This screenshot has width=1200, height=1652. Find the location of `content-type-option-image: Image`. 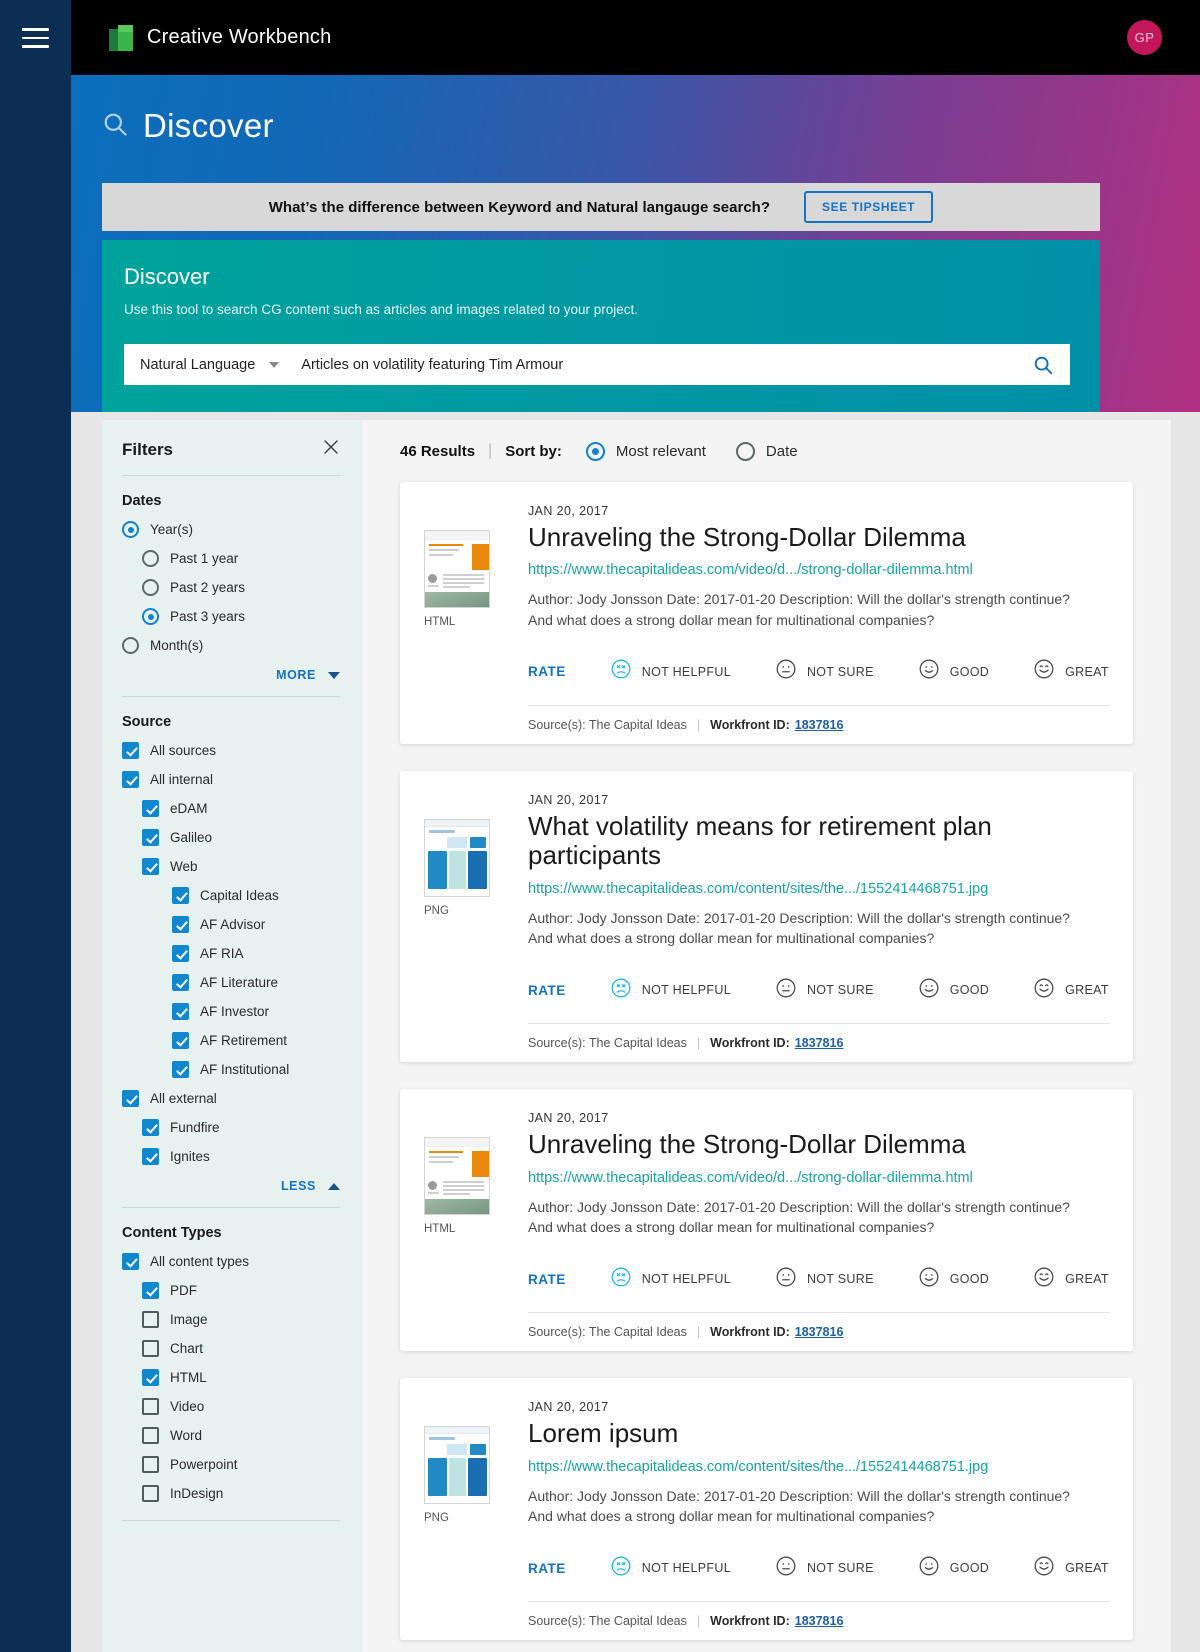

content-type-option-image: Image is located at coordinates (241, 1319).